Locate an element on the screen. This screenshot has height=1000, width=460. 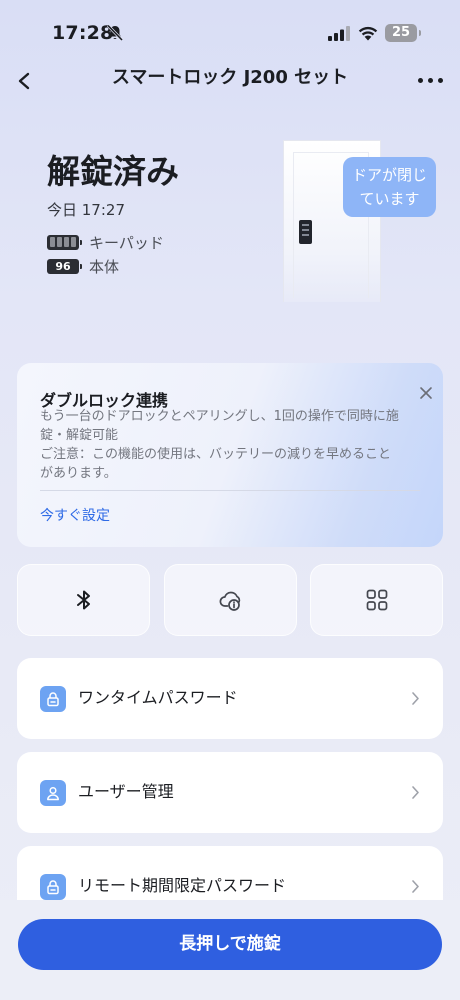
user-icon is located at coordinates (53, 793).